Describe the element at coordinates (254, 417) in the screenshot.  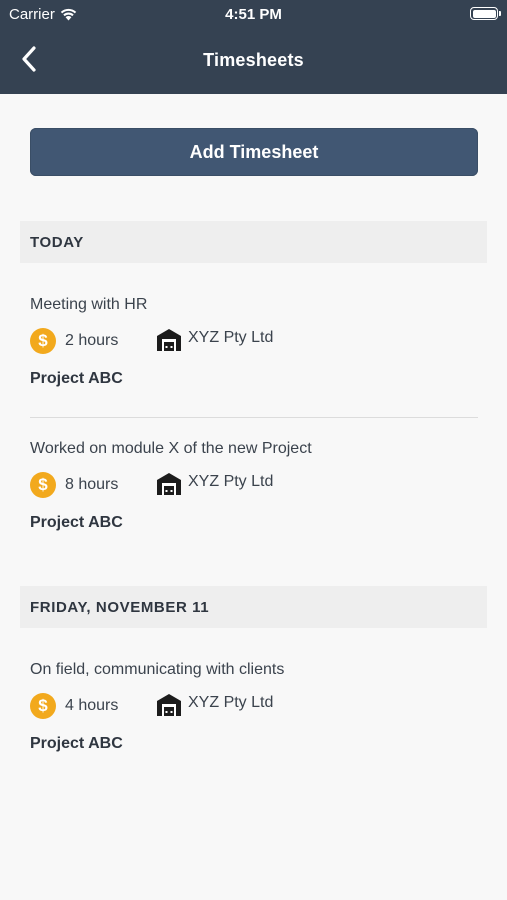
I see `entry-divider` at that location.